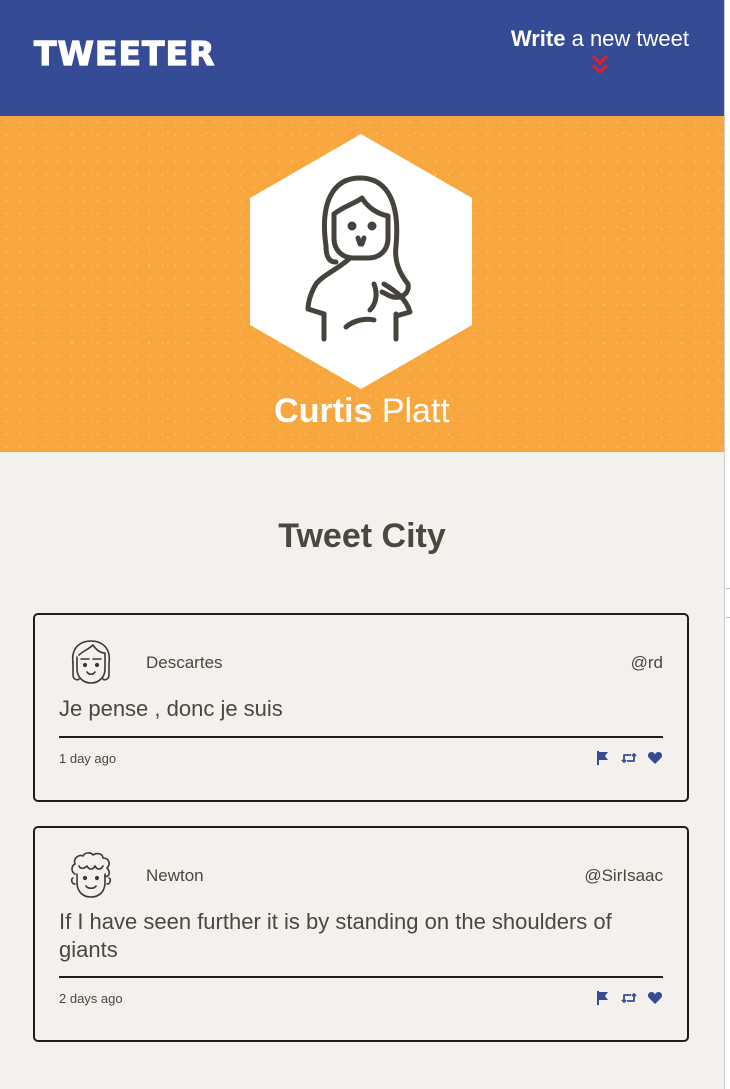 This screenshot has height=1089, width=730. I want to click on compose-toggle-button: Write a new tweet, so click(600, 51).